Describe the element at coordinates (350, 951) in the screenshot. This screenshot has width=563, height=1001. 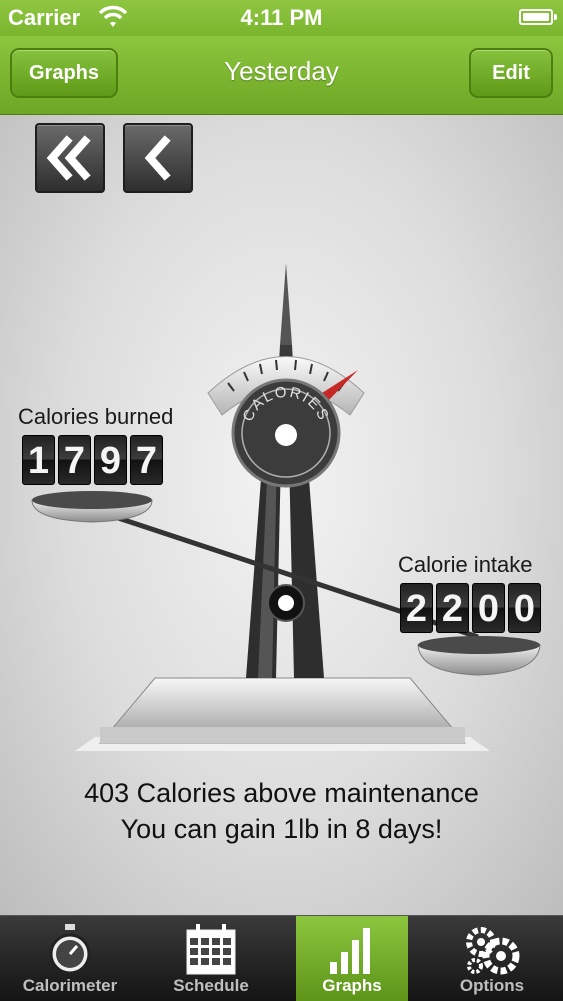
I see `bar-chart-icon` at that location.